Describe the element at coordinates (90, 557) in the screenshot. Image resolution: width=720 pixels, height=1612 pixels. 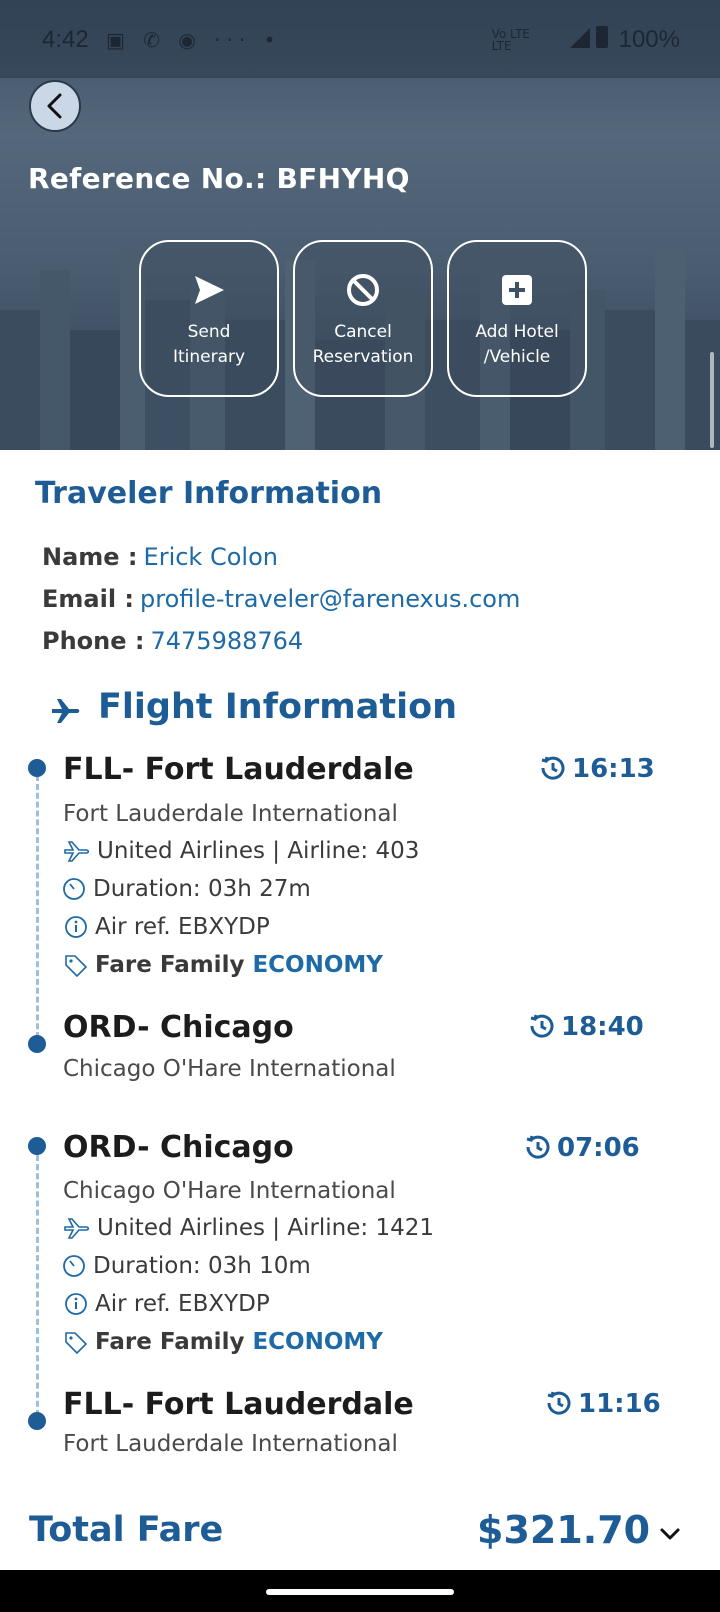
I see `name-label: Name :` at that location.